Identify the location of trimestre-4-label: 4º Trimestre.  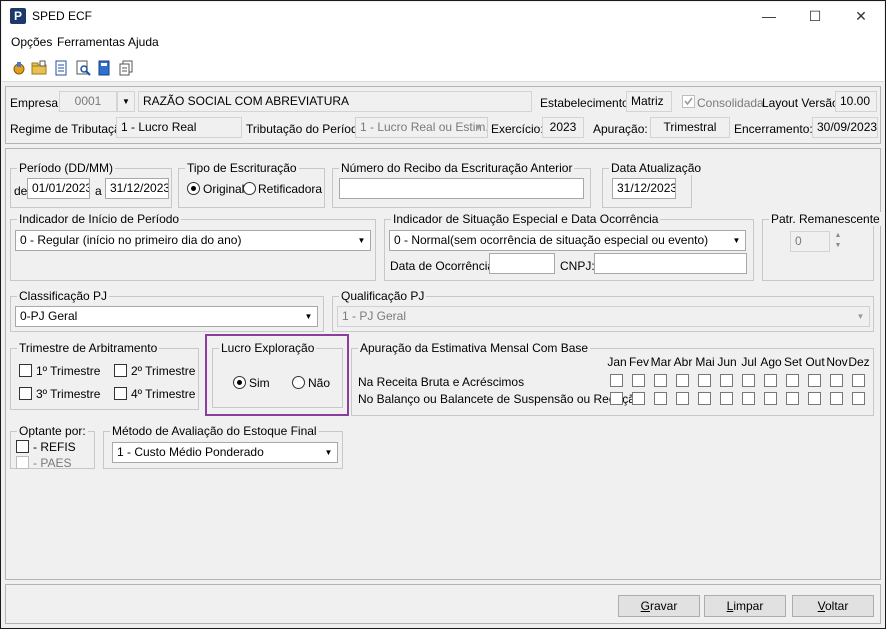
(163, 394).